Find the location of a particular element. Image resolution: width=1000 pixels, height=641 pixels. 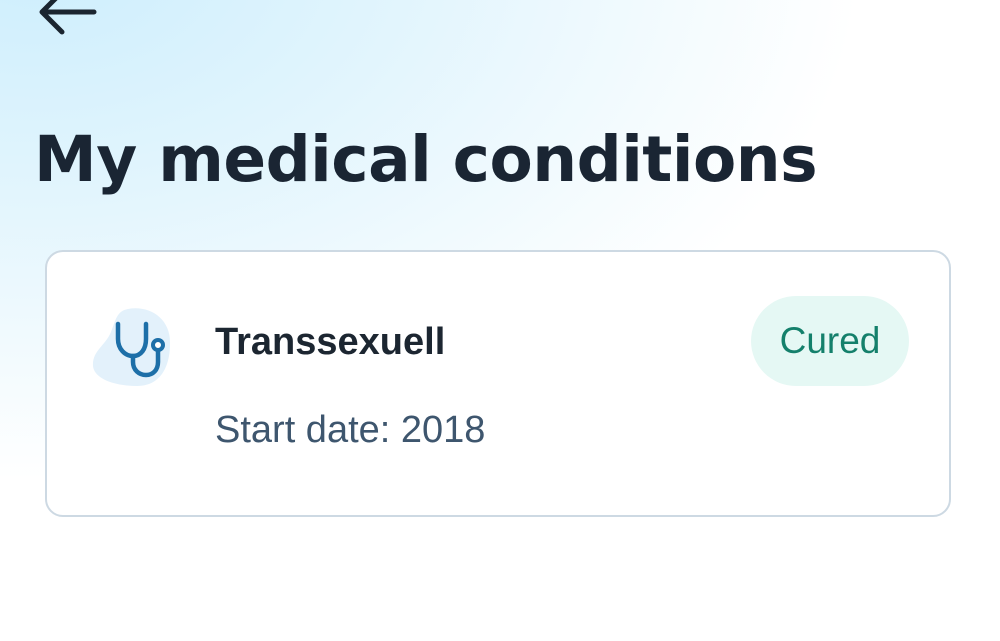

condition-name: Transsexuell is located at coordinates (330, 342).